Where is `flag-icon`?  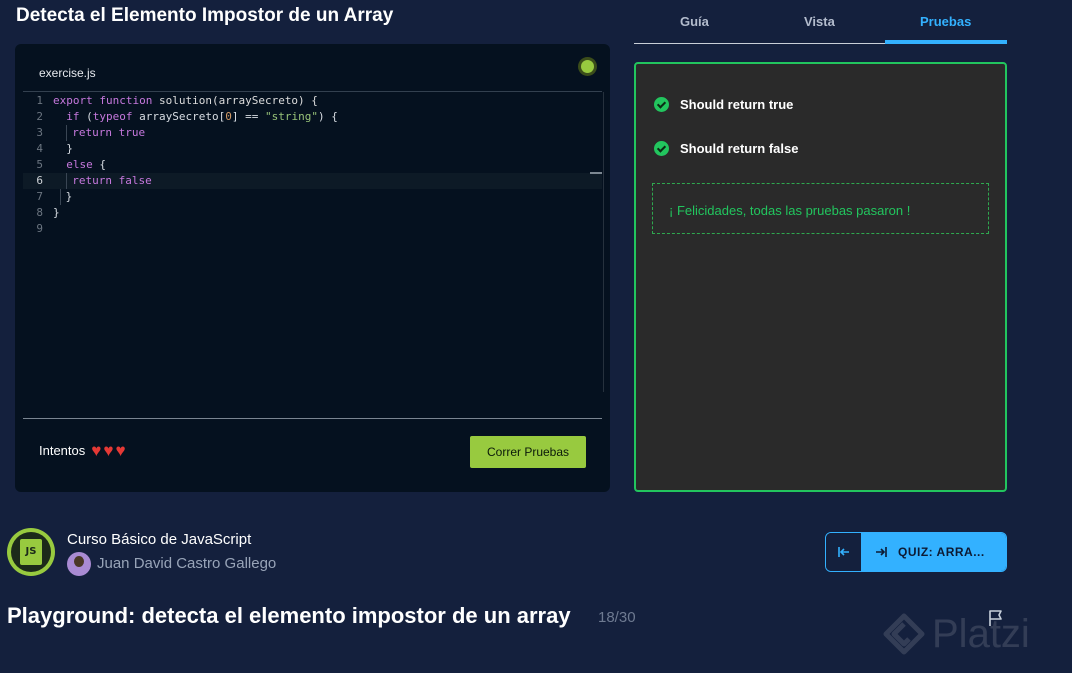
flag-icon is located at coordinates (996, 618).